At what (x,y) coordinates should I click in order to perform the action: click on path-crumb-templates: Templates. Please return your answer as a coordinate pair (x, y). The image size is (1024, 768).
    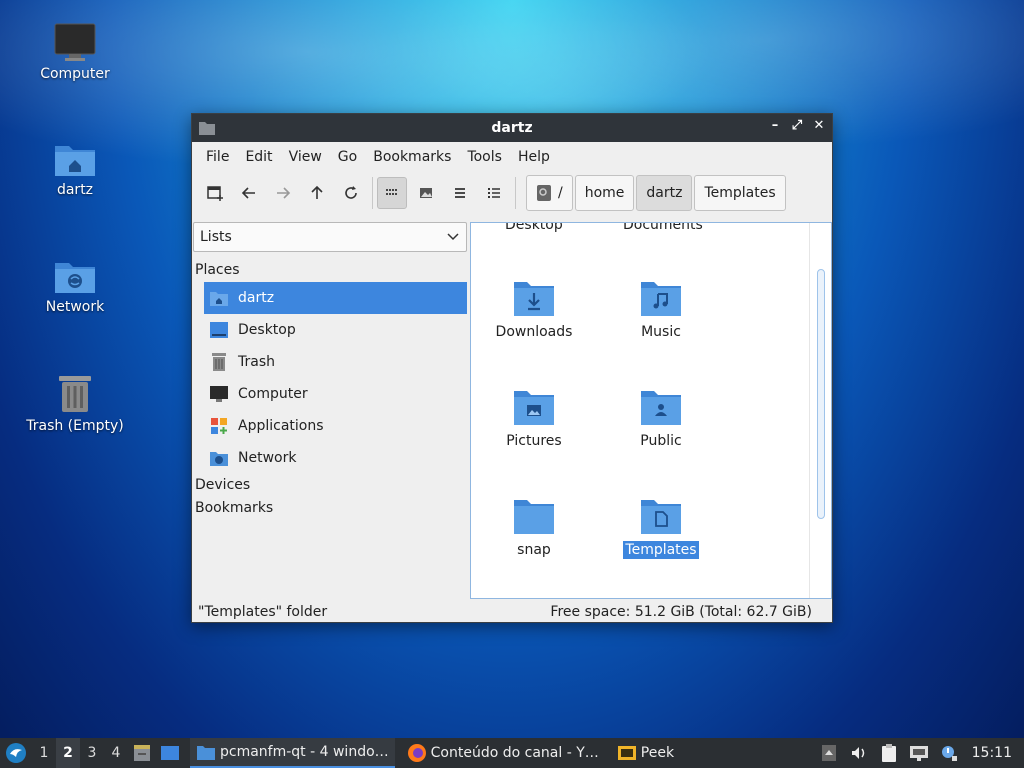
    Looking at the image, I should click on (740, 193).